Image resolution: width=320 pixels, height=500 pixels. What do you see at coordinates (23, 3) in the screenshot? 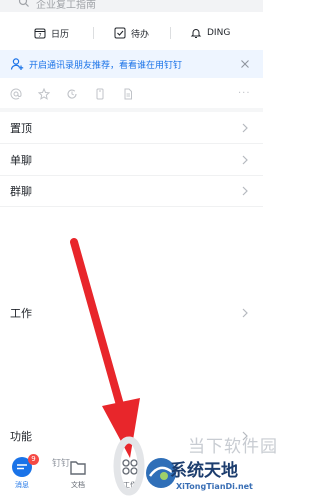
I see `search-icon` at bounding box center [23, 3].